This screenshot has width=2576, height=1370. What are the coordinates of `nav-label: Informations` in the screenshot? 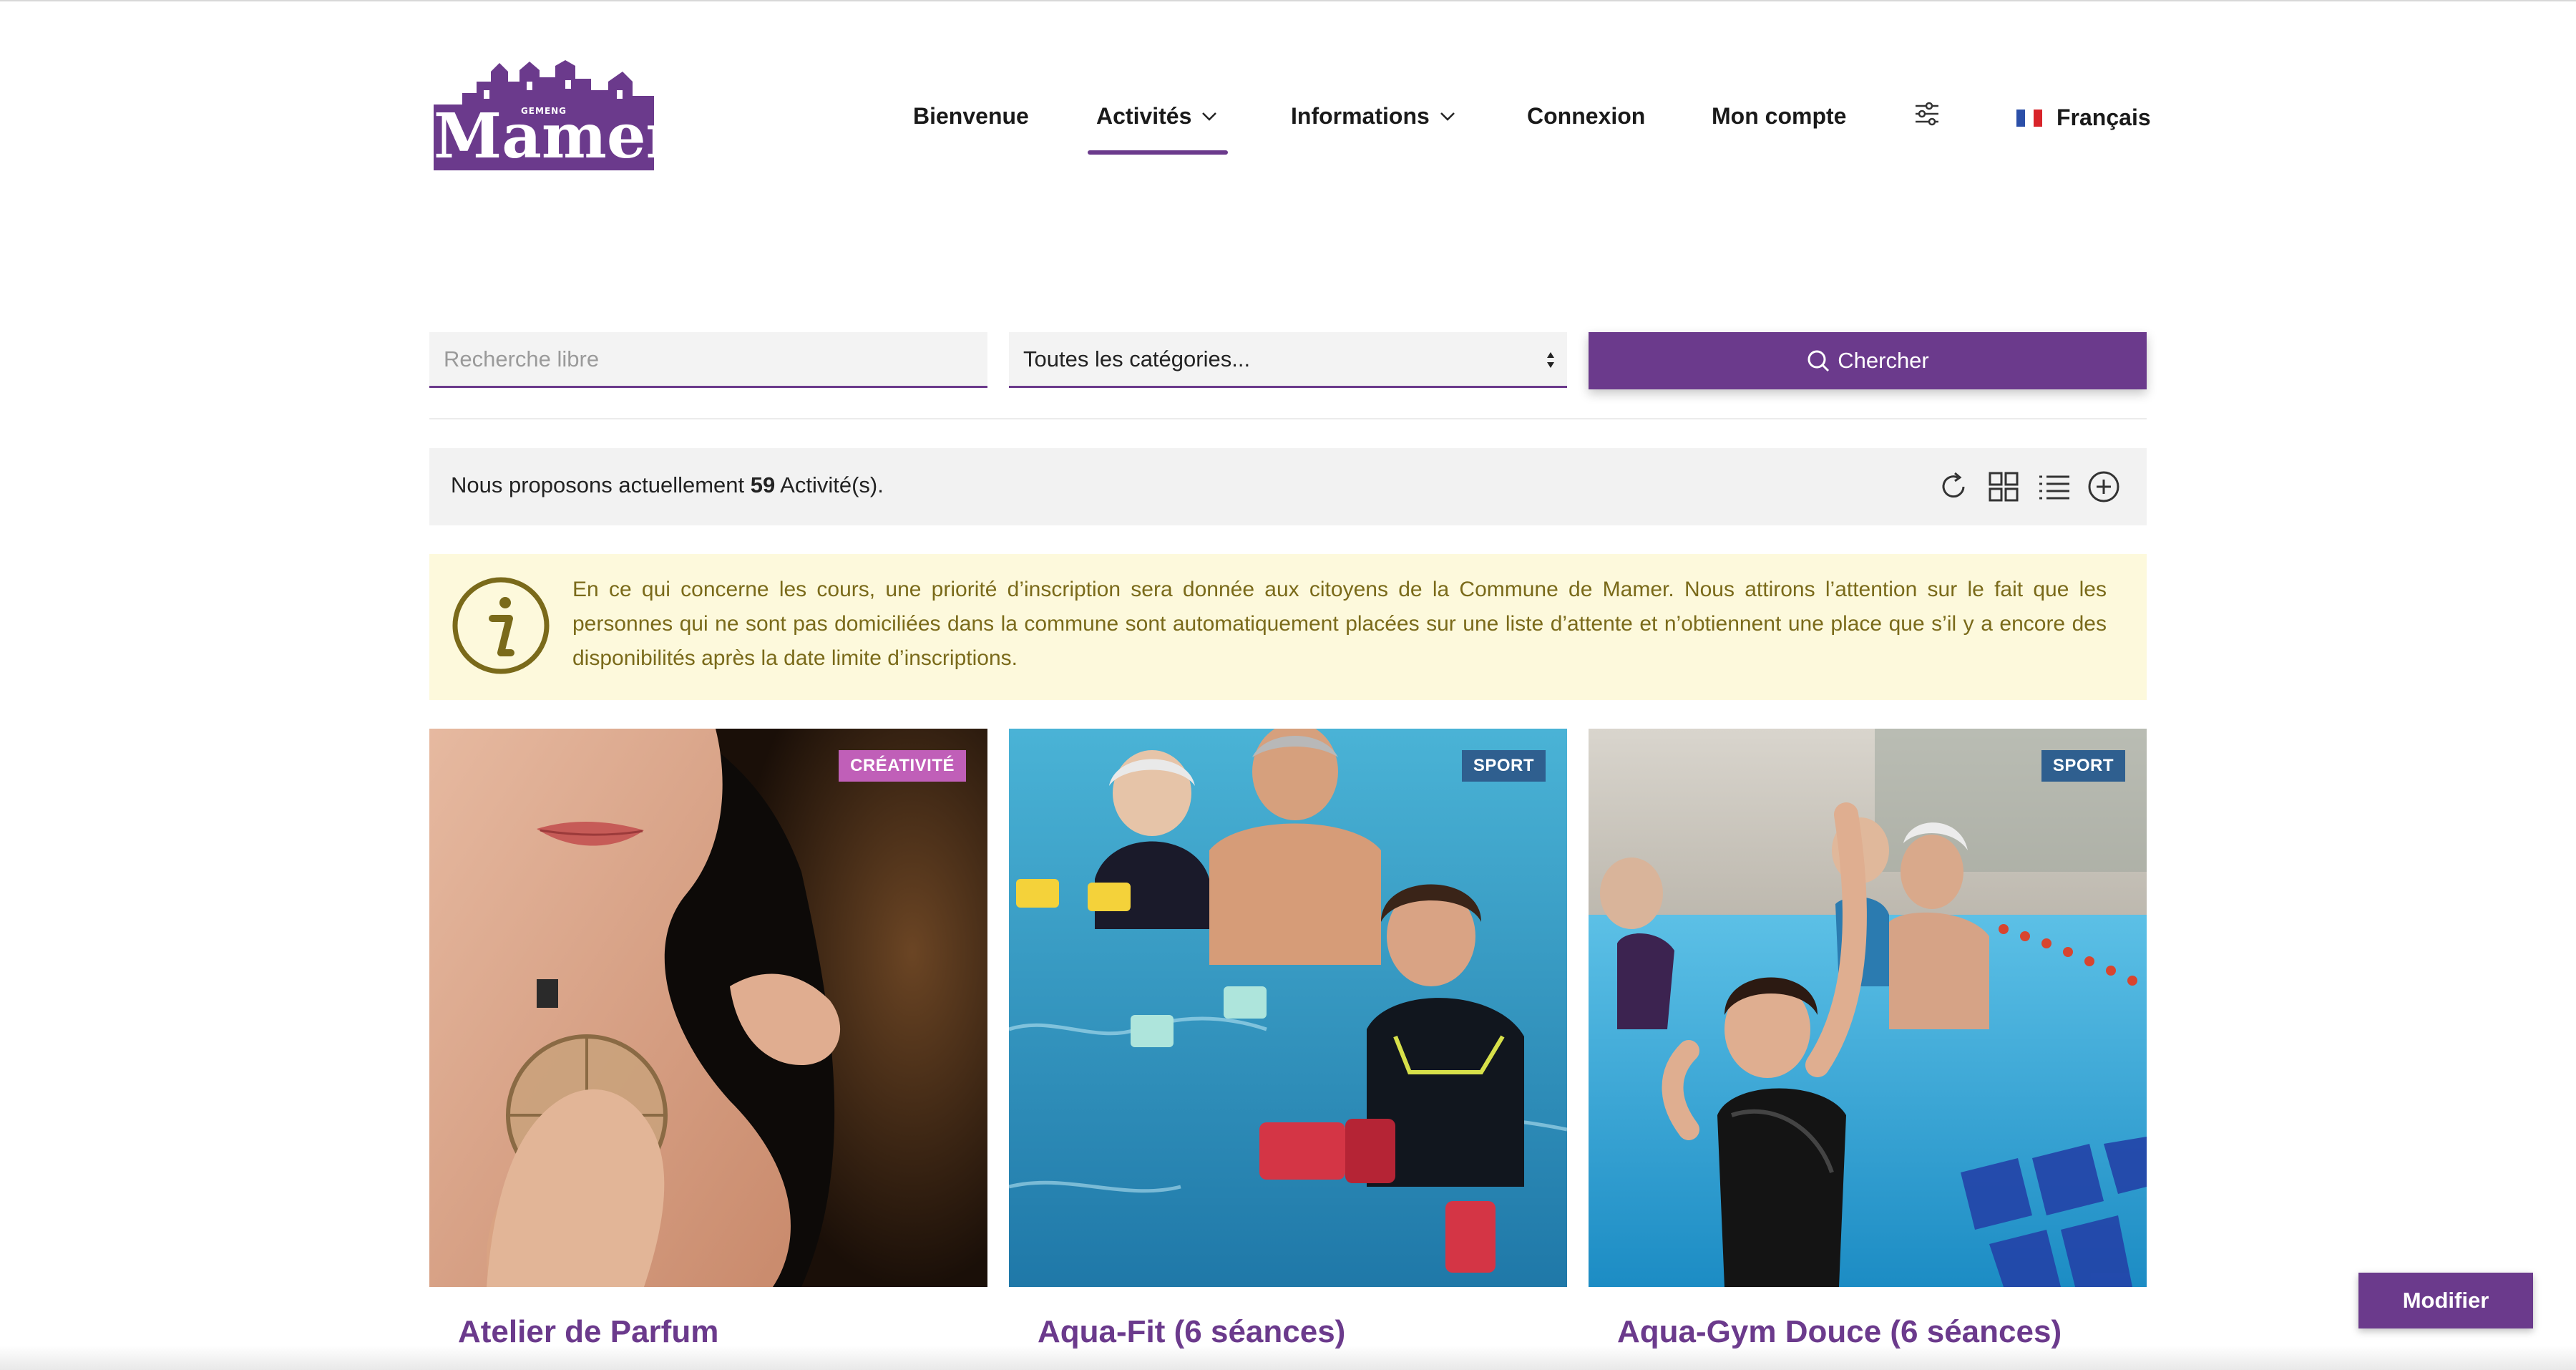 It's located at (1360, 116).